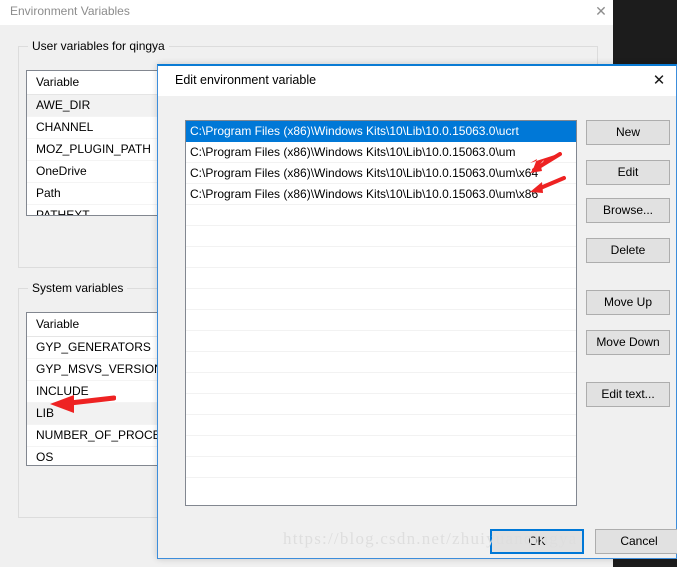 The height and width of the screenshot is (567, 677). I want to click on move-up-button: Move Up, so click(628, 302).